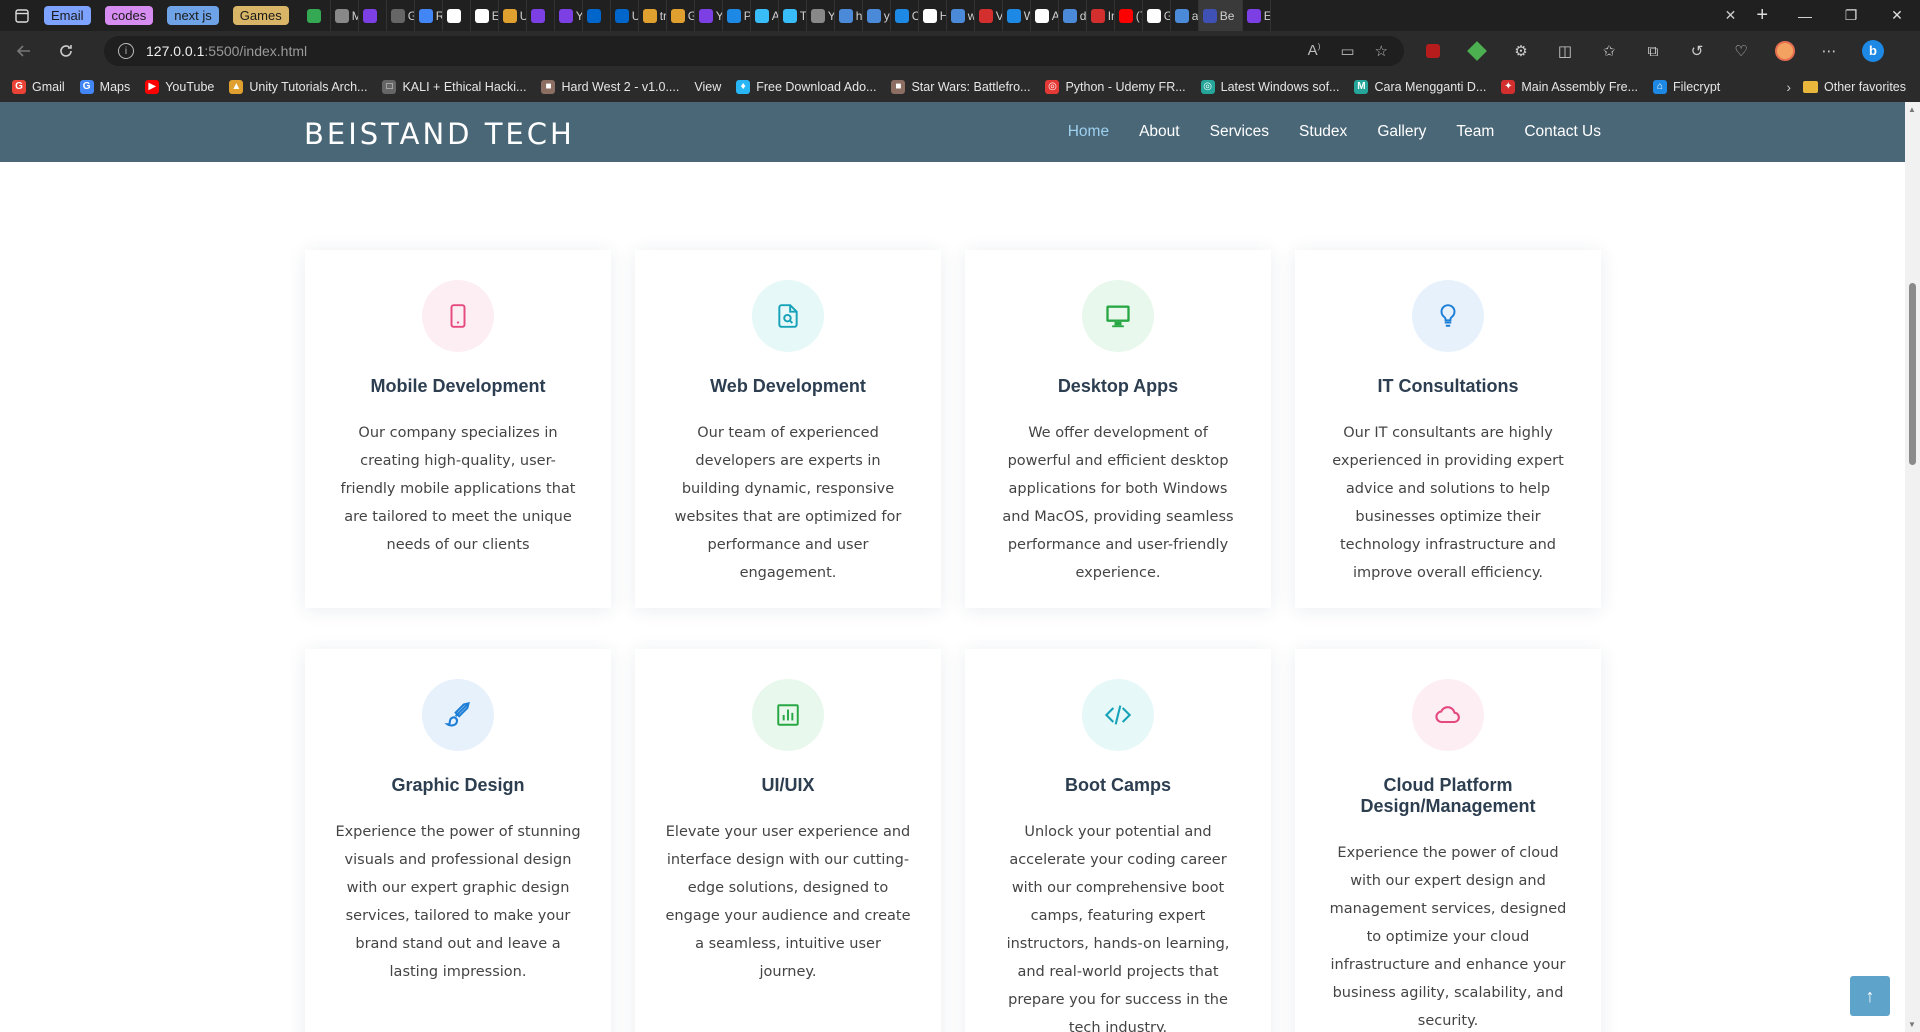 This screenshot has width=1920, height=1032. What do you see at coordinates (1017, 15) in the screenshot?
I see `browser-tab: W` at bounding box center [1017, 15].